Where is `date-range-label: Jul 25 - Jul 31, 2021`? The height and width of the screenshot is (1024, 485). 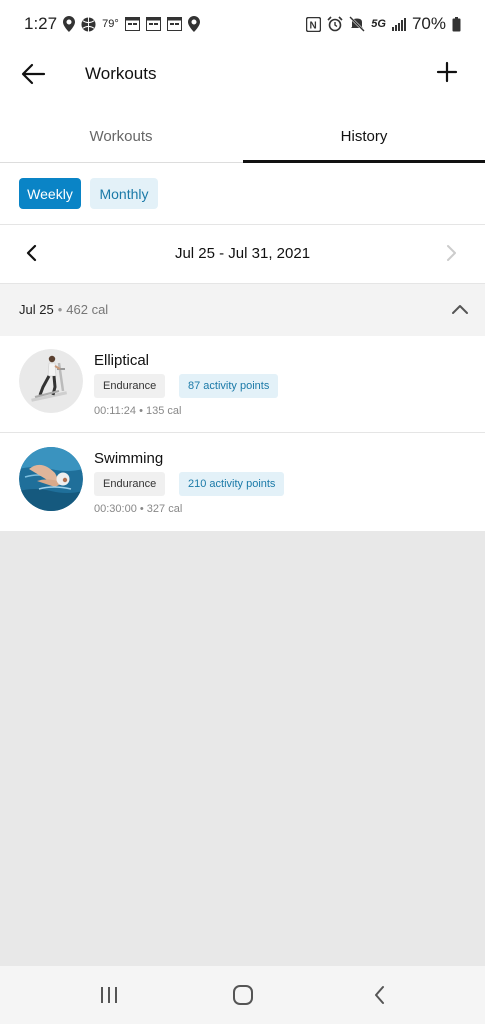
date-range-label: Jul 25 - Jul 31, 2021 is located at coordinates (242, 253).